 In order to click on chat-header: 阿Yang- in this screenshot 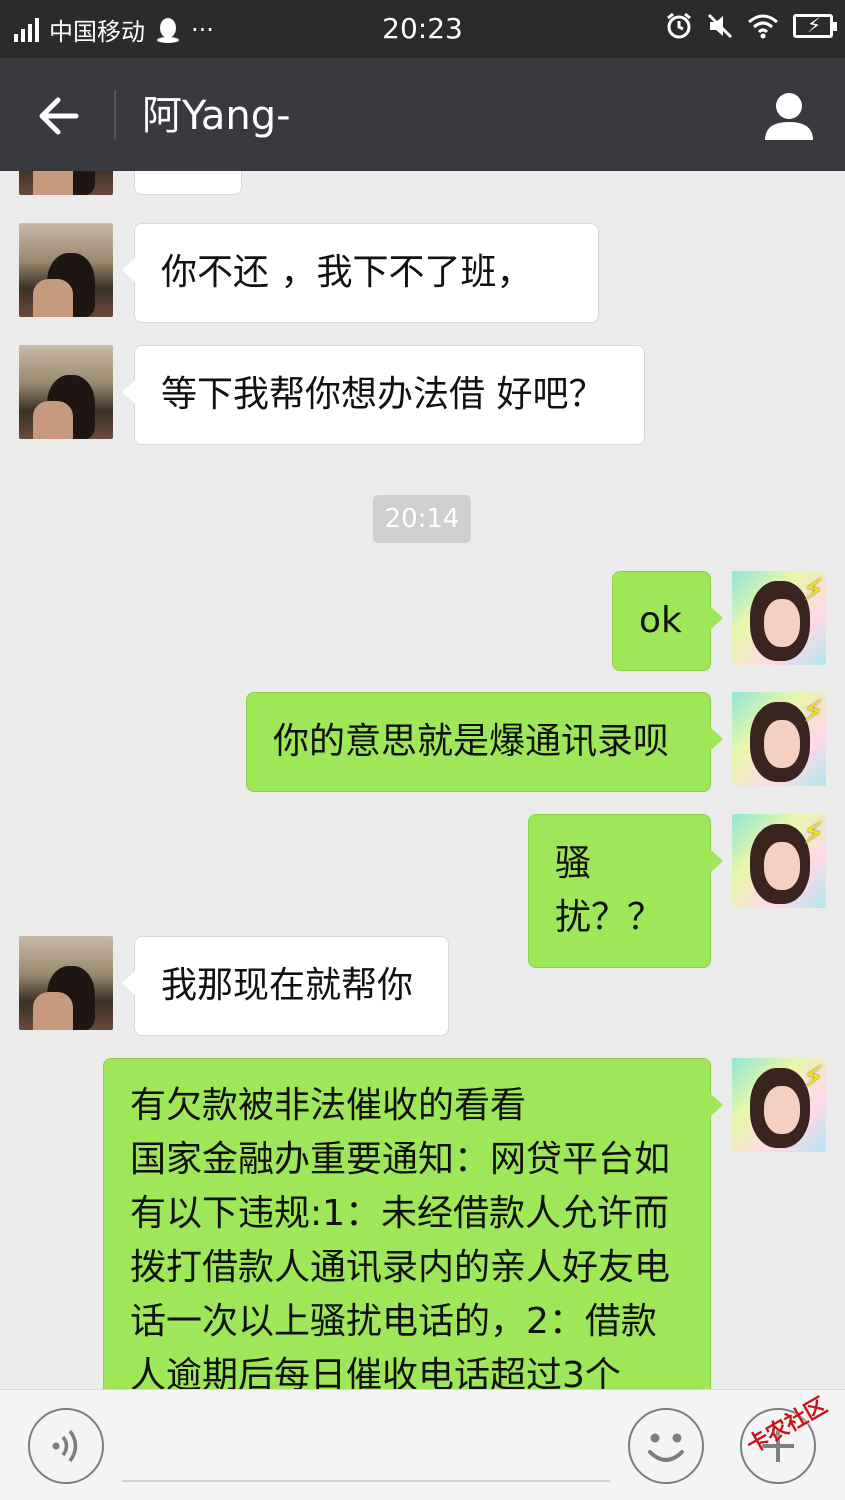, I will do `click(422, 114)`.